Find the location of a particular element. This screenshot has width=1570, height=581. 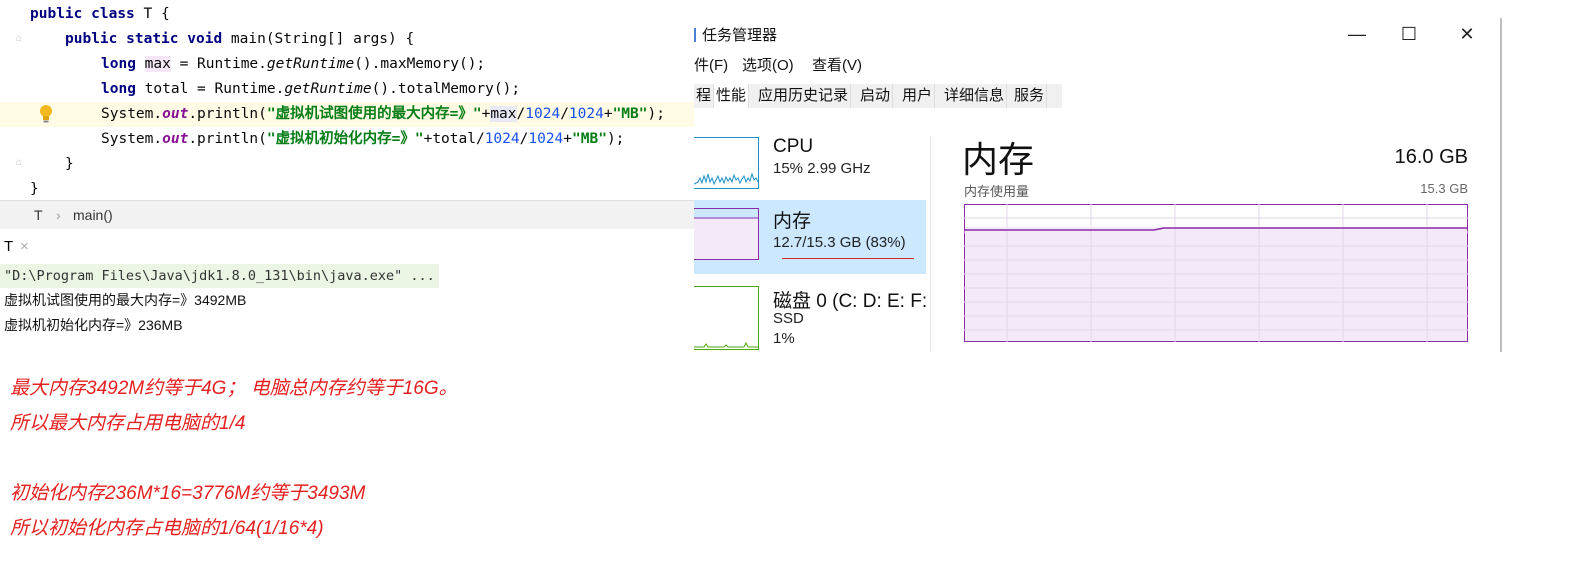

menu-options: 选项(O) is located at coordinates (768, 64).